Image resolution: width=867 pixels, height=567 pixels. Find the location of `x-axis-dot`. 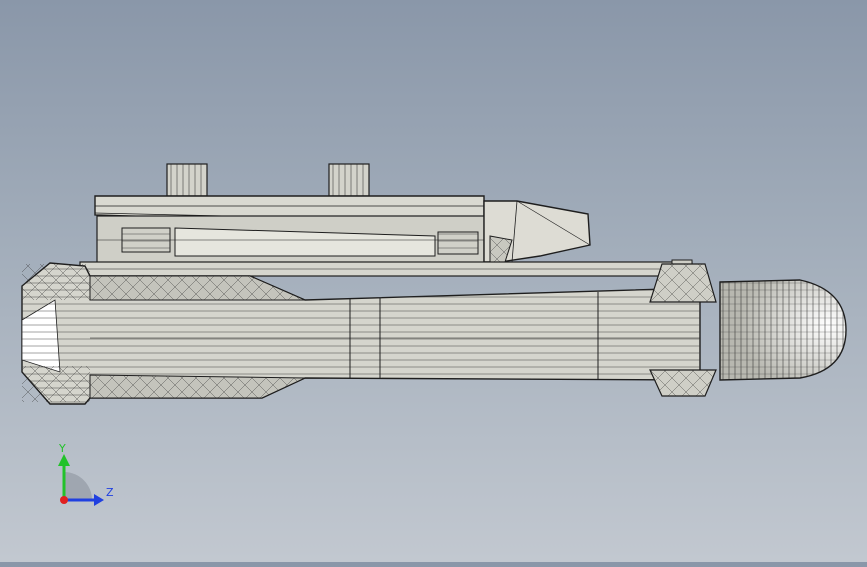

x-axis-dot is located at coordinates (64, 500).